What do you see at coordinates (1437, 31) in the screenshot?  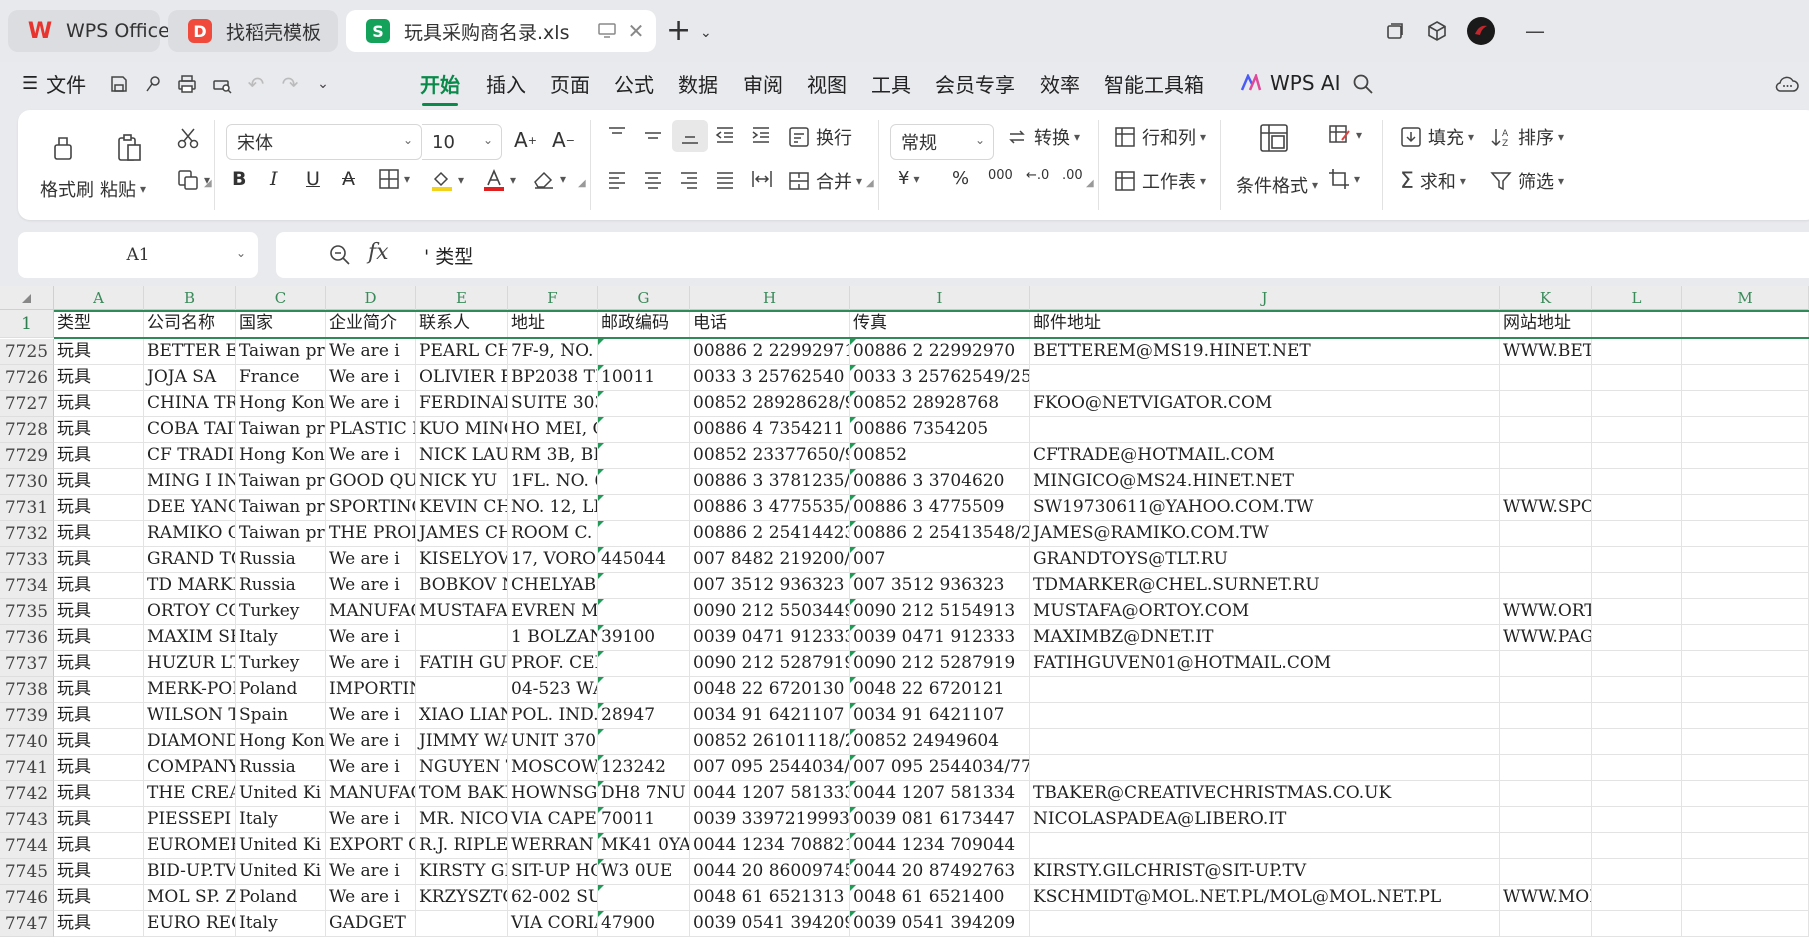 I see `cube-icon` at bounding box center [1437, 31].